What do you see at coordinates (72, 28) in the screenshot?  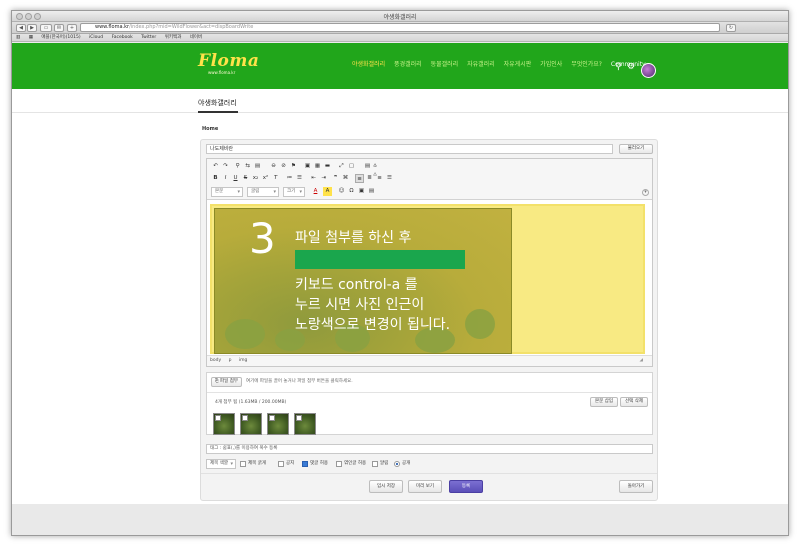 I see `add-bookmark-button: +` at bounding box center [72, 28].